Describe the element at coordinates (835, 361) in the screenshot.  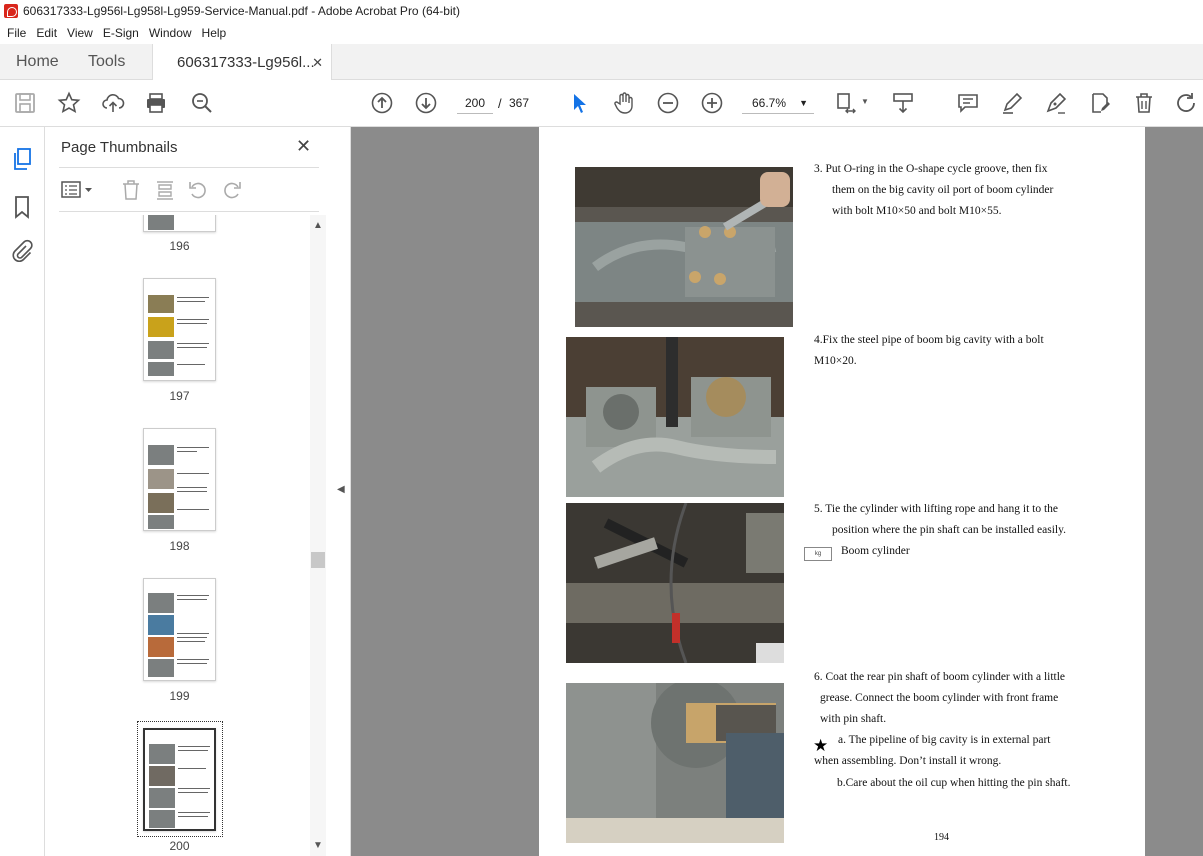
I see `text-line: M10×20.` at that location.